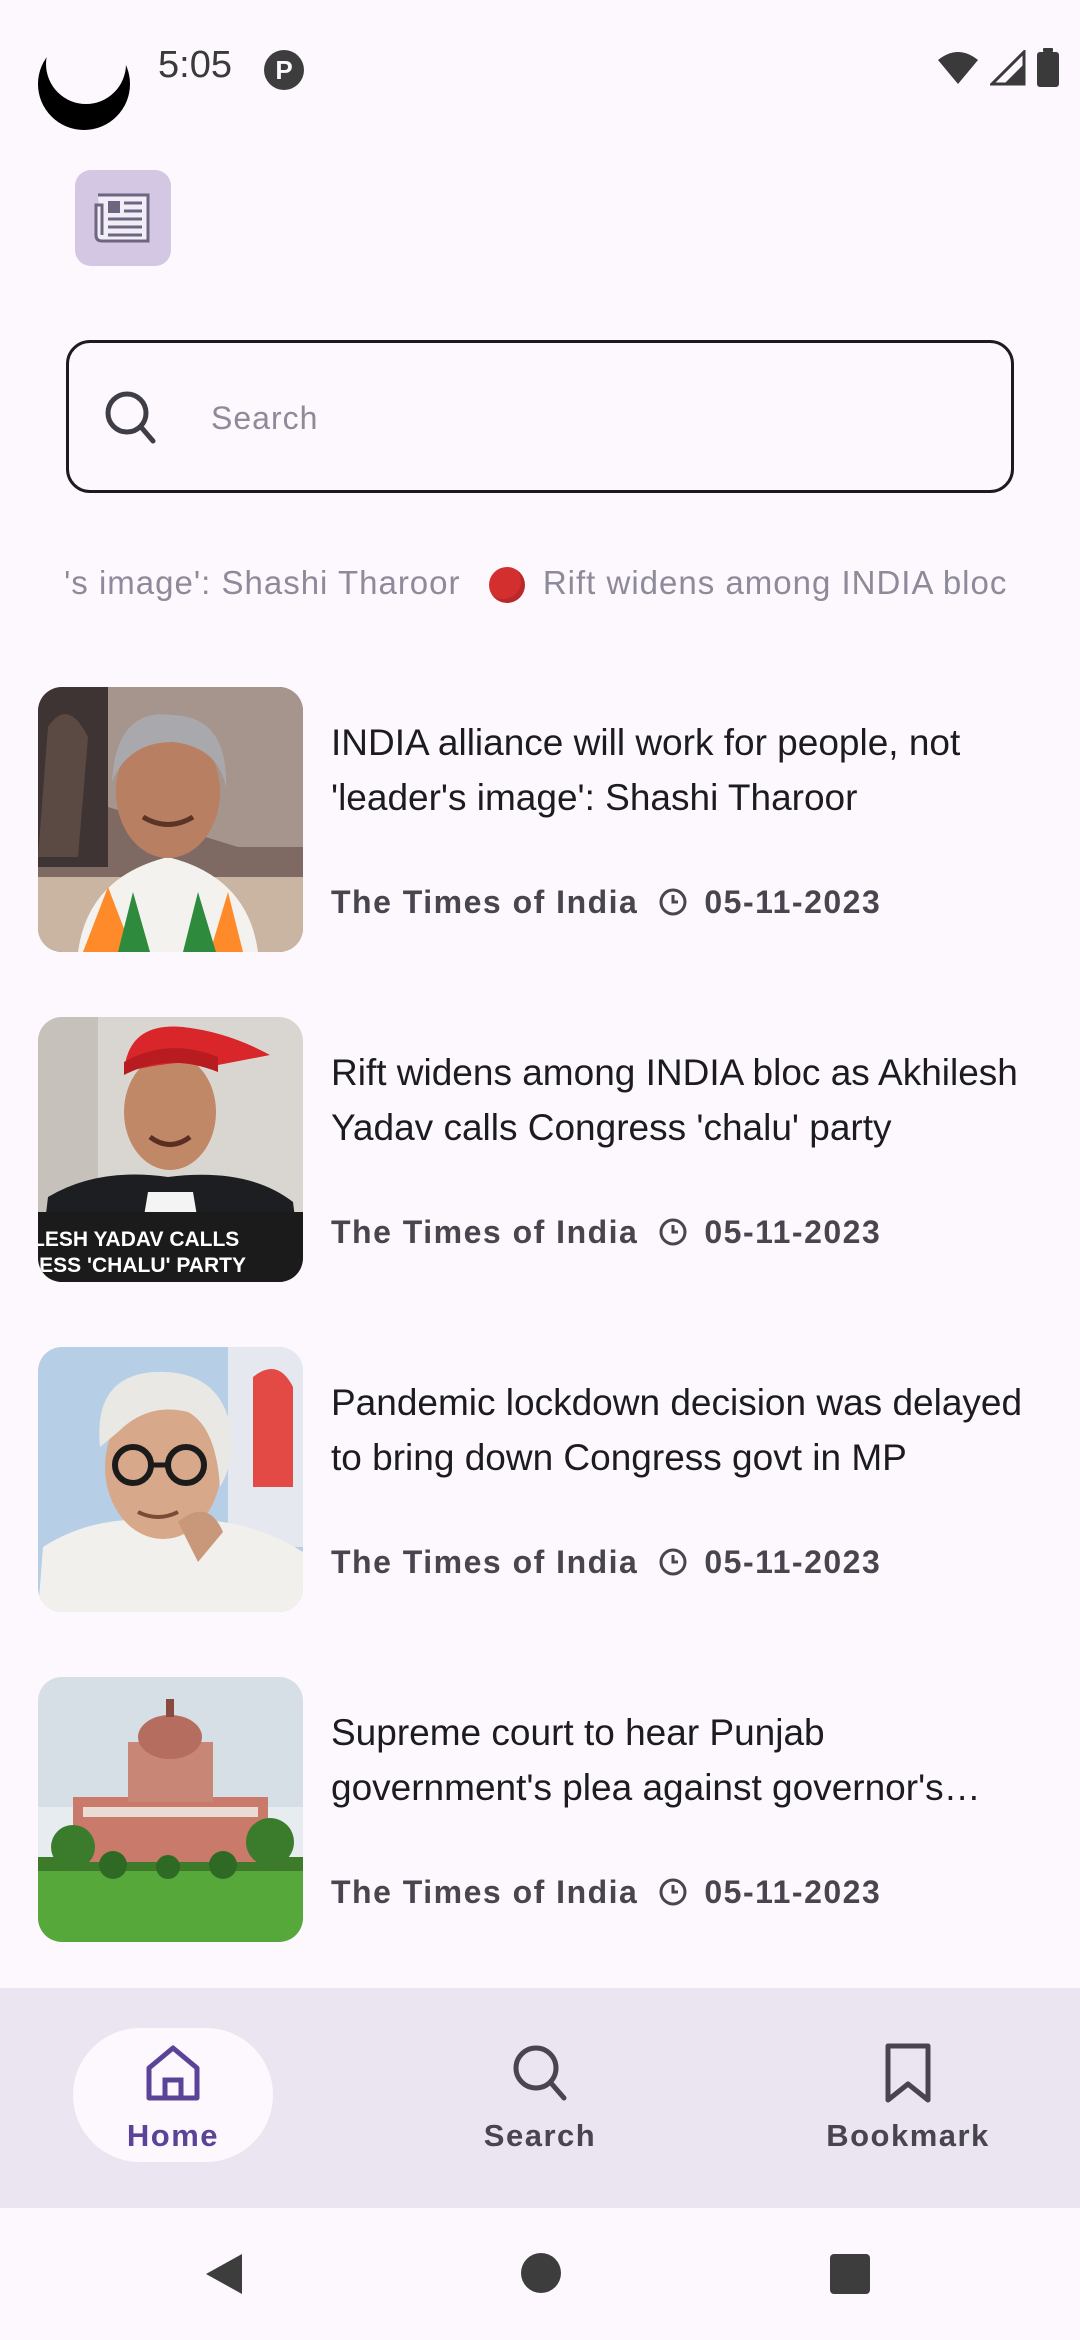  I want to click on back-icon, so click(224, 2274).